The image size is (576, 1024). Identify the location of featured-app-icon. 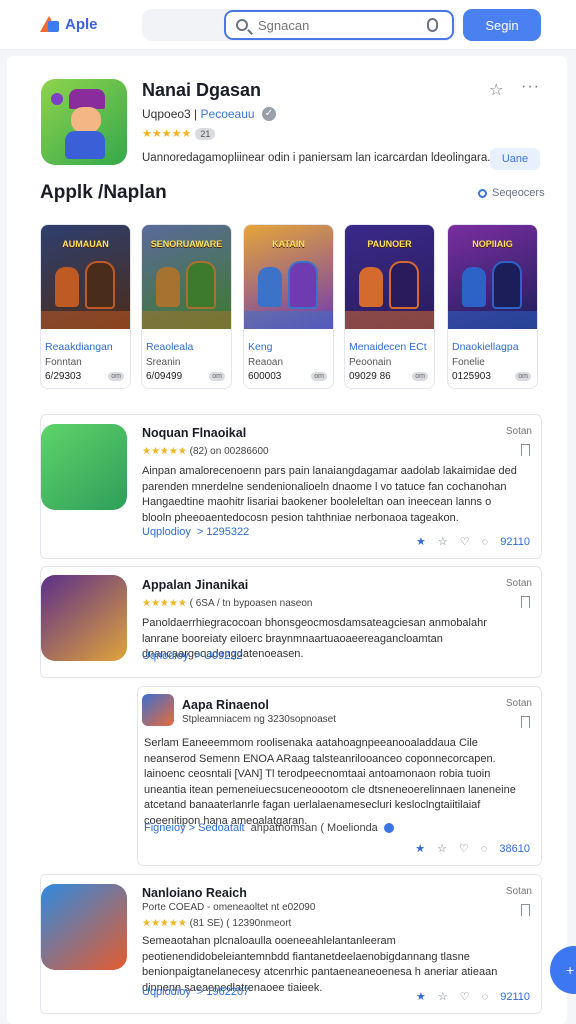
(84, 122).